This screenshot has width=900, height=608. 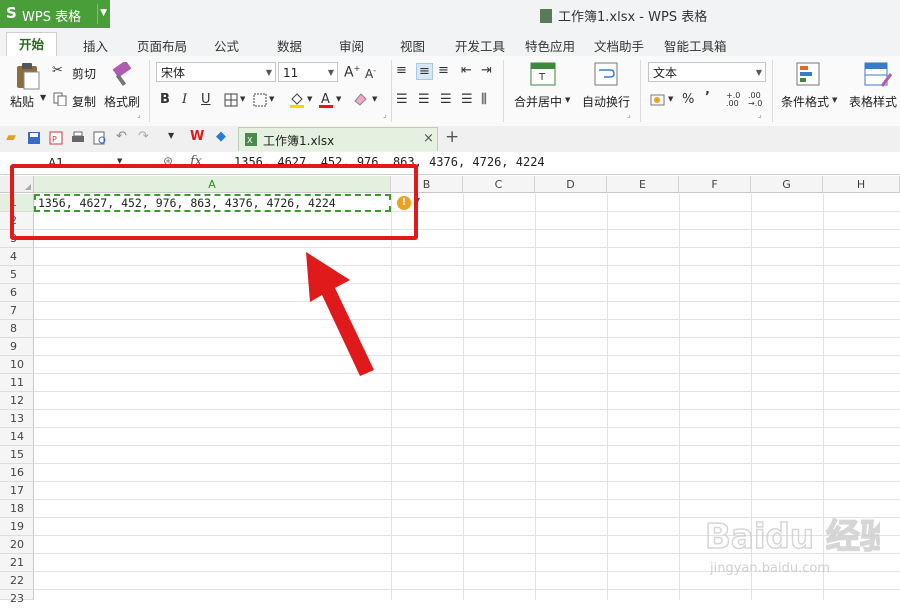 What do you see at coordinates (543, 74) in the screenshot?
I see `merge-center-icon: T` at bounding box center [543, 74].